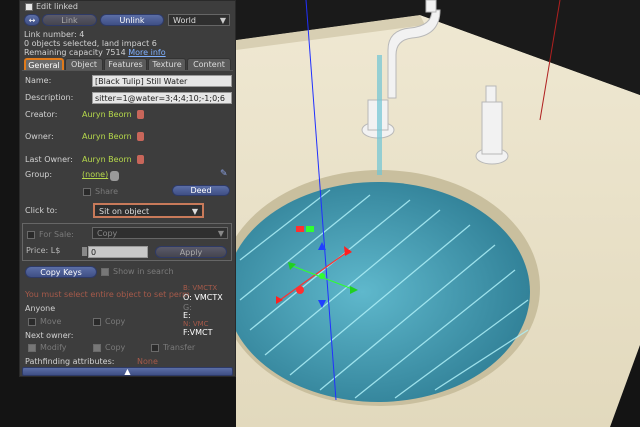  What do you see at coordinates (97, 322) in the screenshot?
I see `copy-checkbox` at bounding box center [97, 322].